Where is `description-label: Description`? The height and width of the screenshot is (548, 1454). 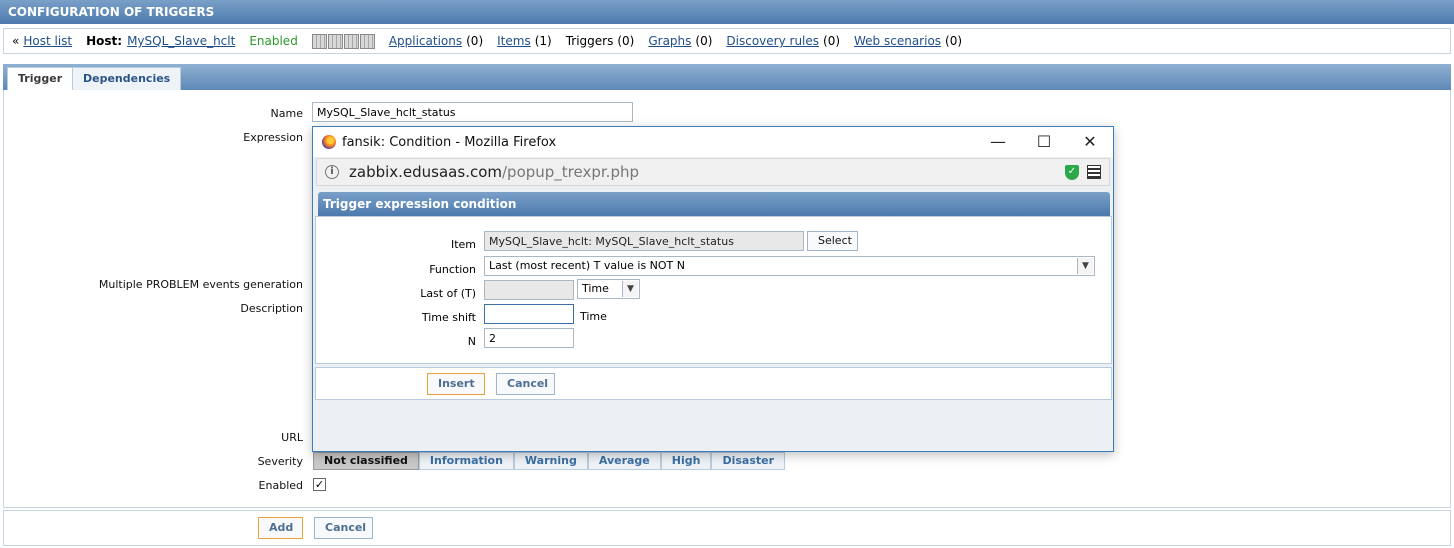
description-label: Description is located at coordinates (271, 308).